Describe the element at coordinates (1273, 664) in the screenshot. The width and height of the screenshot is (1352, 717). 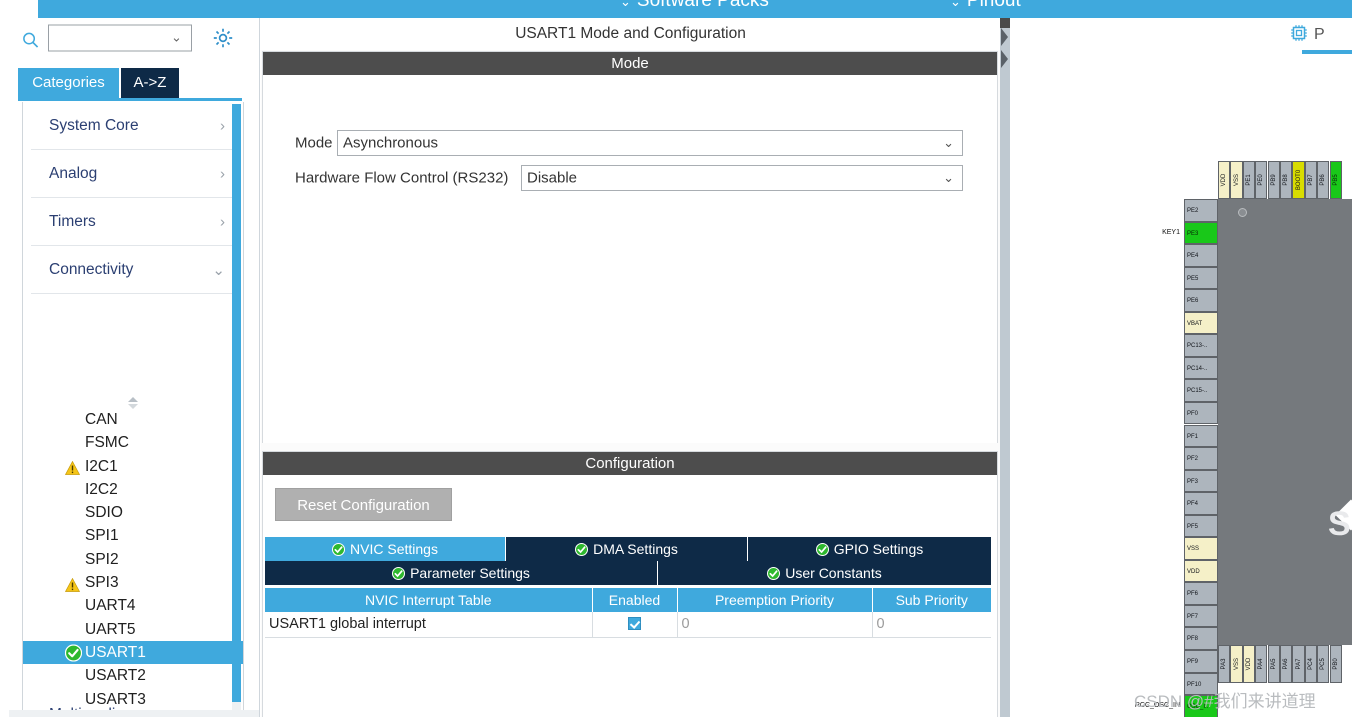
I see `chip-pin-bottom: PA5` at that location.